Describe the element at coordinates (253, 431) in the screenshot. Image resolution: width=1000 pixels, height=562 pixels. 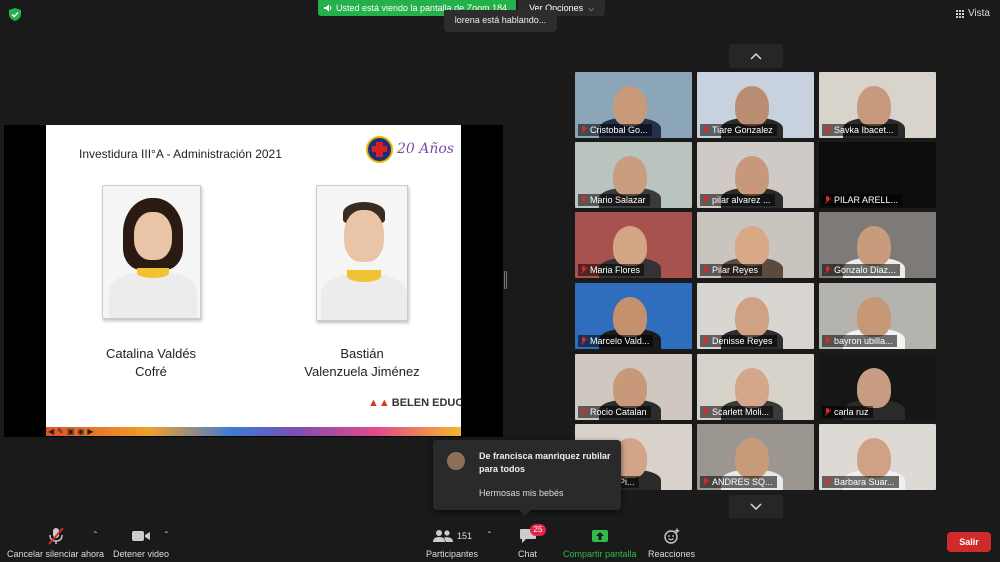
I see `slide-color-bar` at that location.